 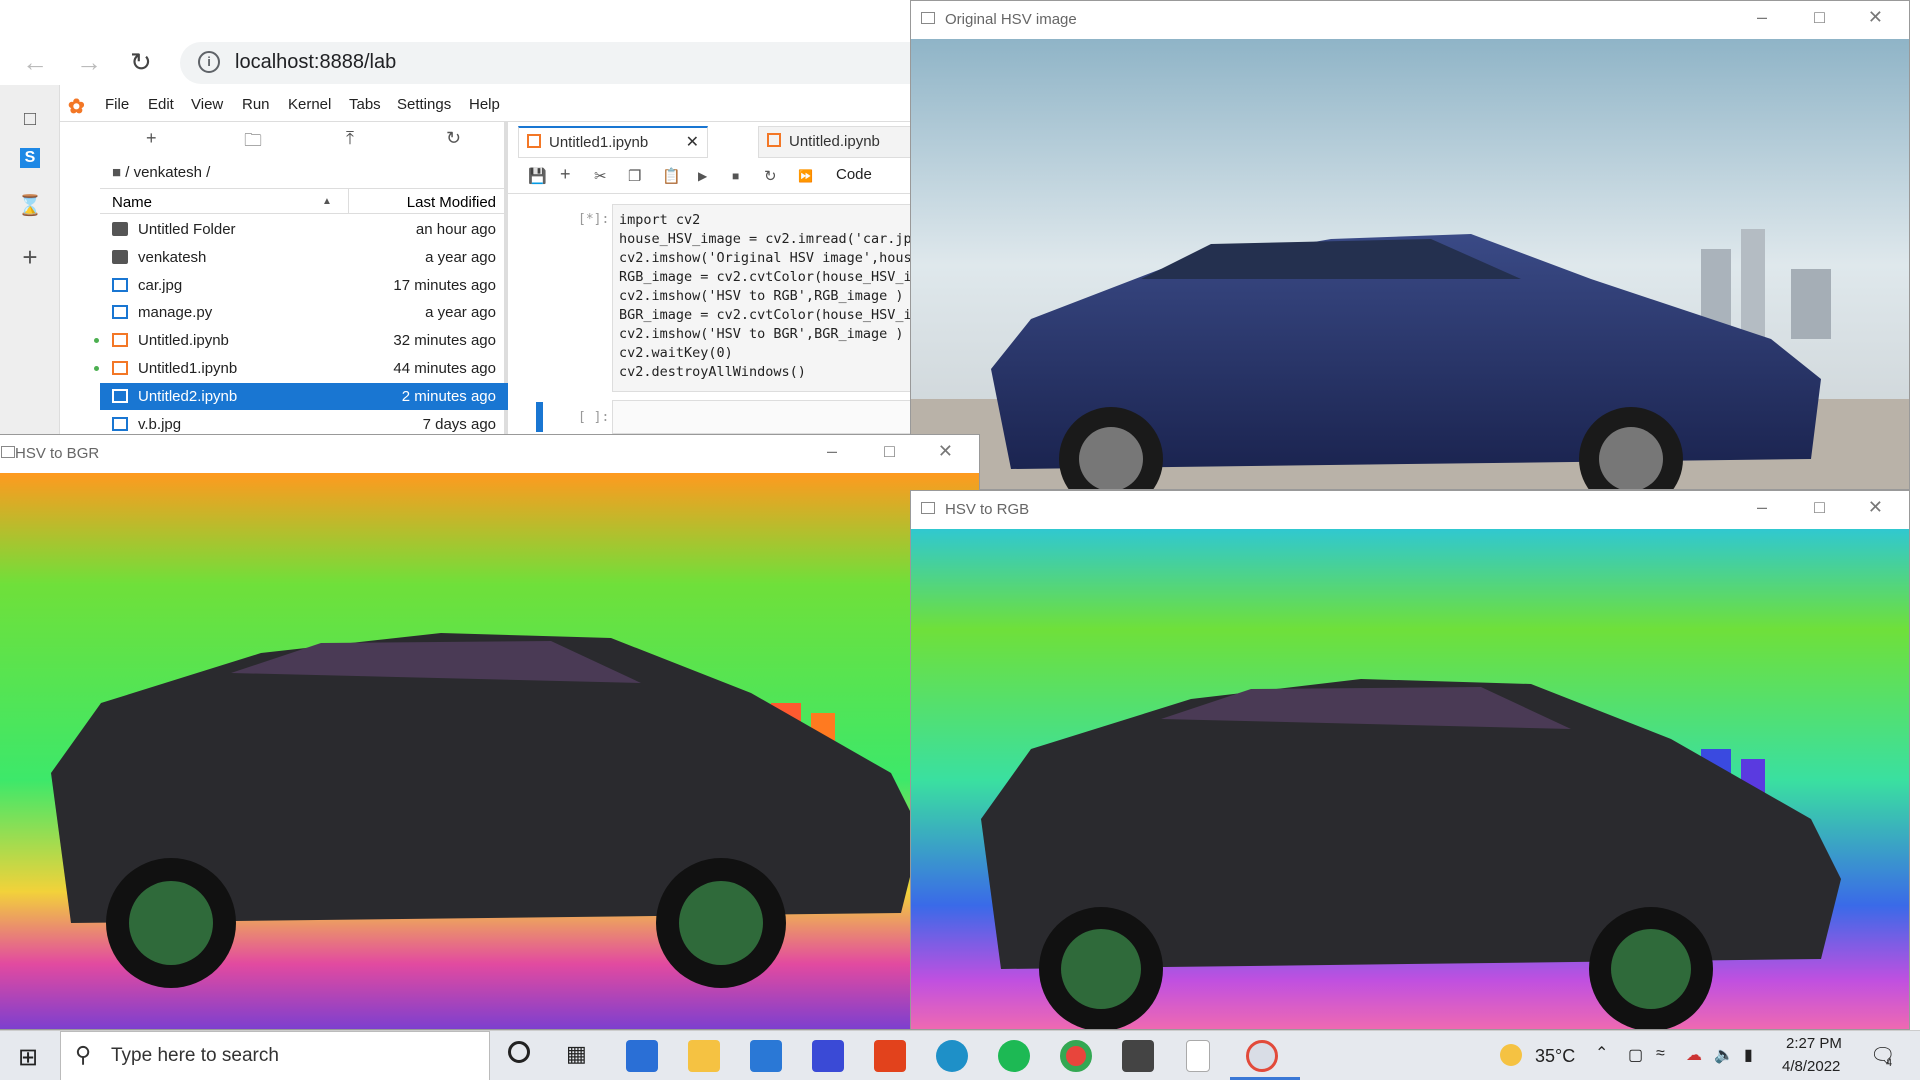 What do you see at coordinates (275, 1055) in the screenshot?
I see `taskbar-search: ⚲ Type here to search` at bounding box center [275, 1055].